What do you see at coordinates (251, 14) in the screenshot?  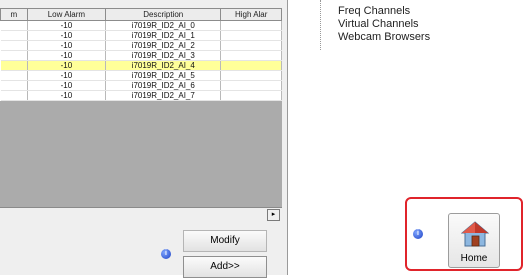 I see `column-header-high-alarm: High Alar` at bounding box center [251, 14].